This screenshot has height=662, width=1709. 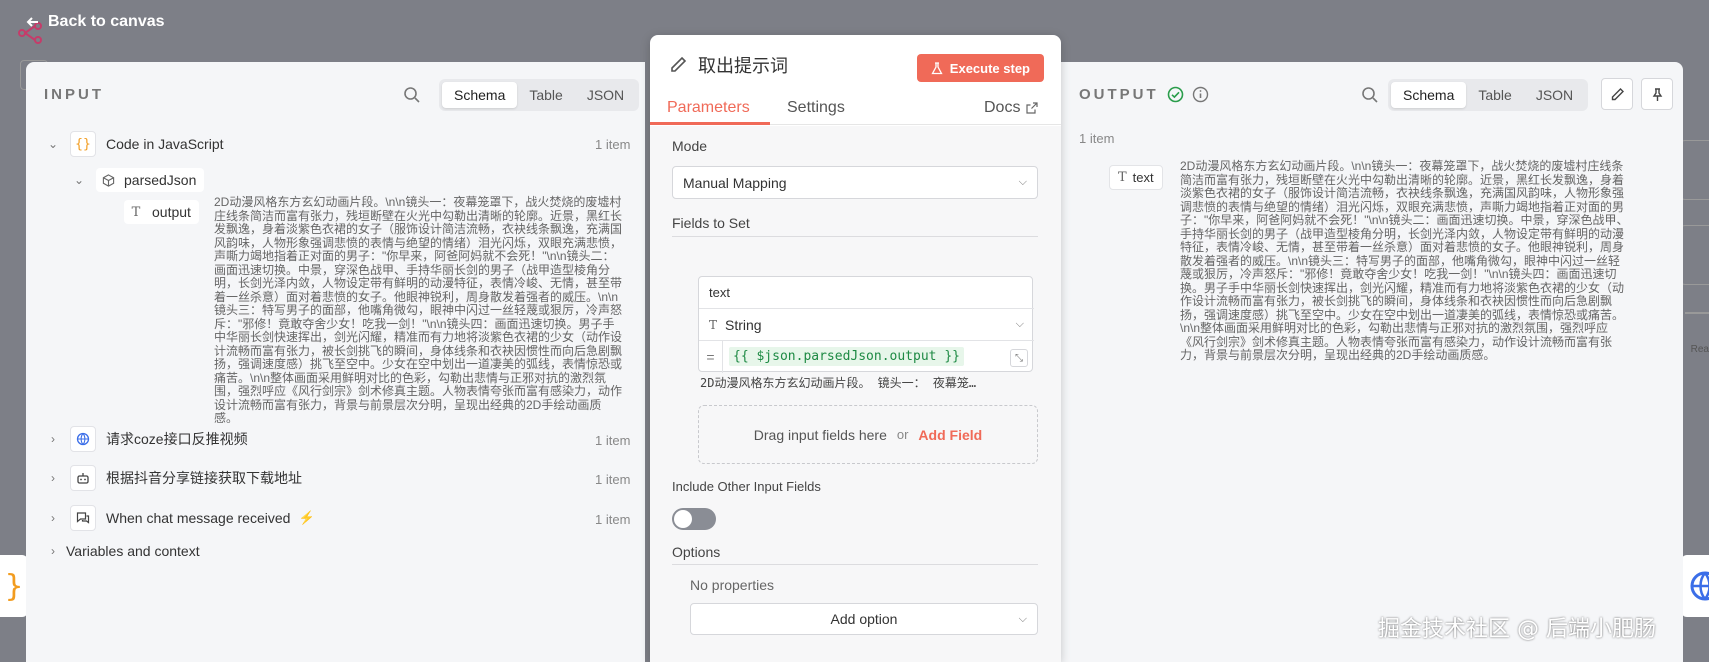 I want to click on output-header: OUTPUT, so click(x=1144, y=94).